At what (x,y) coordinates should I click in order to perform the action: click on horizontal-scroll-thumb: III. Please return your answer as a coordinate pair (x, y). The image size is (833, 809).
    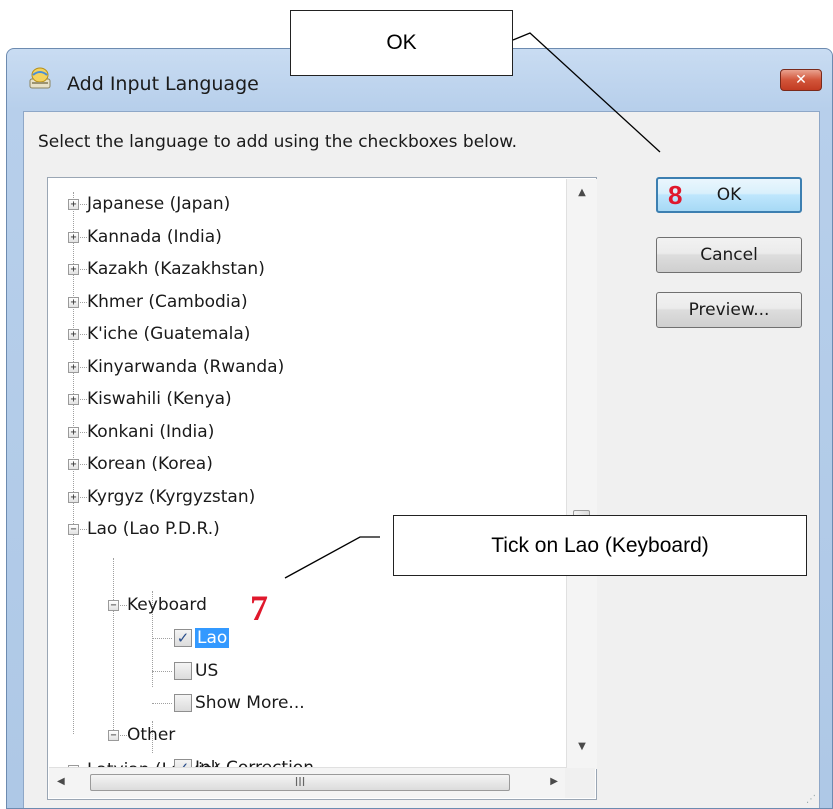
    Looking at the image, I should click on (300, 782).